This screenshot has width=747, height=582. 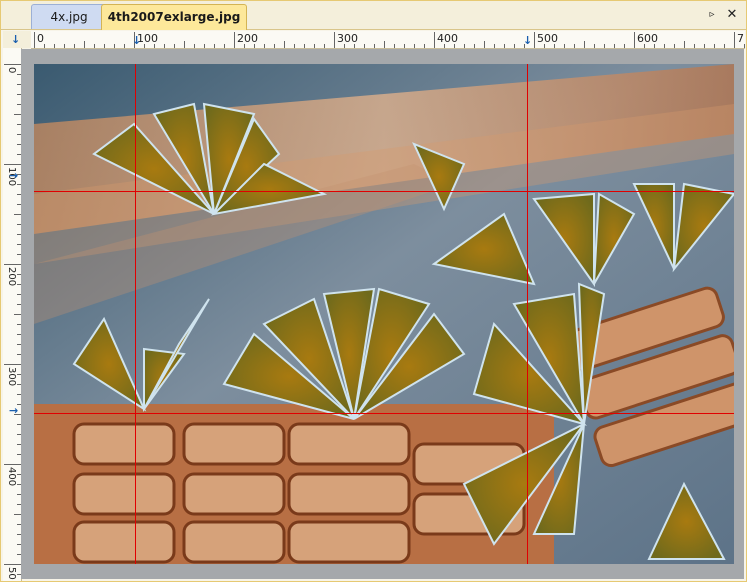 I want to click on horizontal-ruler: 0 100 200 300 400 500 600 7 ↓ ↓, so click(x=388, y=40).